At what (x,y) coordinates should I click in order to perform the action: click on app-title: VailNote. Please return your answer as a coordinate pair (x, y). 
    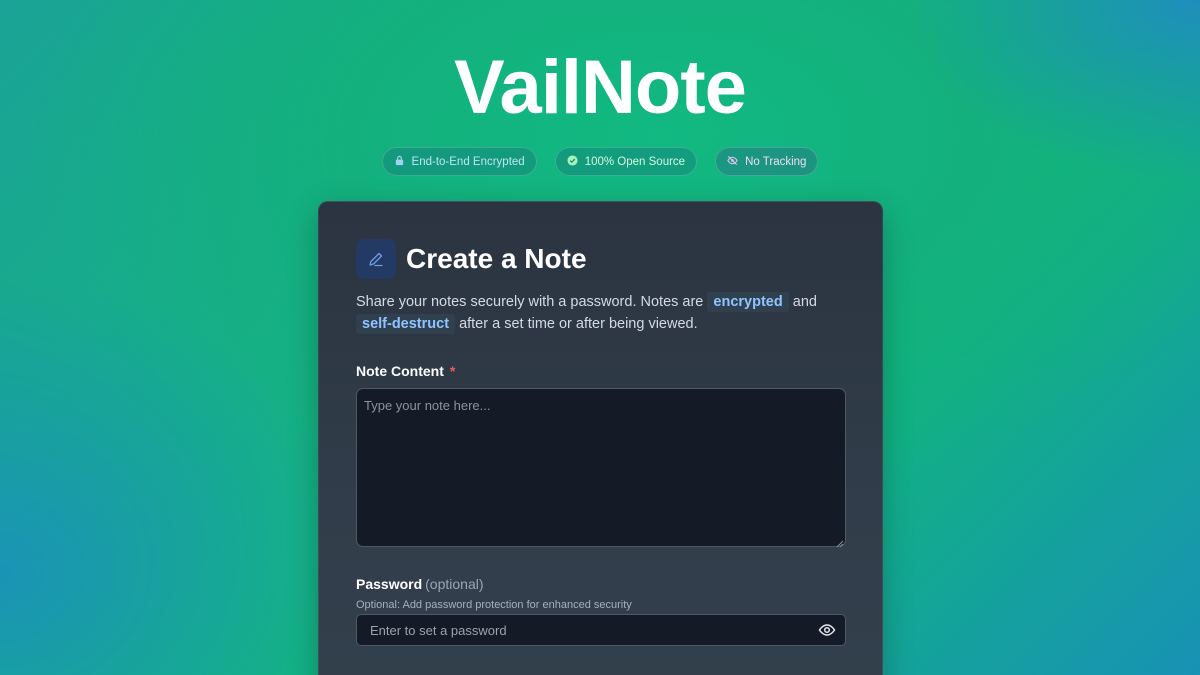
    Looking at the image, I should click on (600, 87).